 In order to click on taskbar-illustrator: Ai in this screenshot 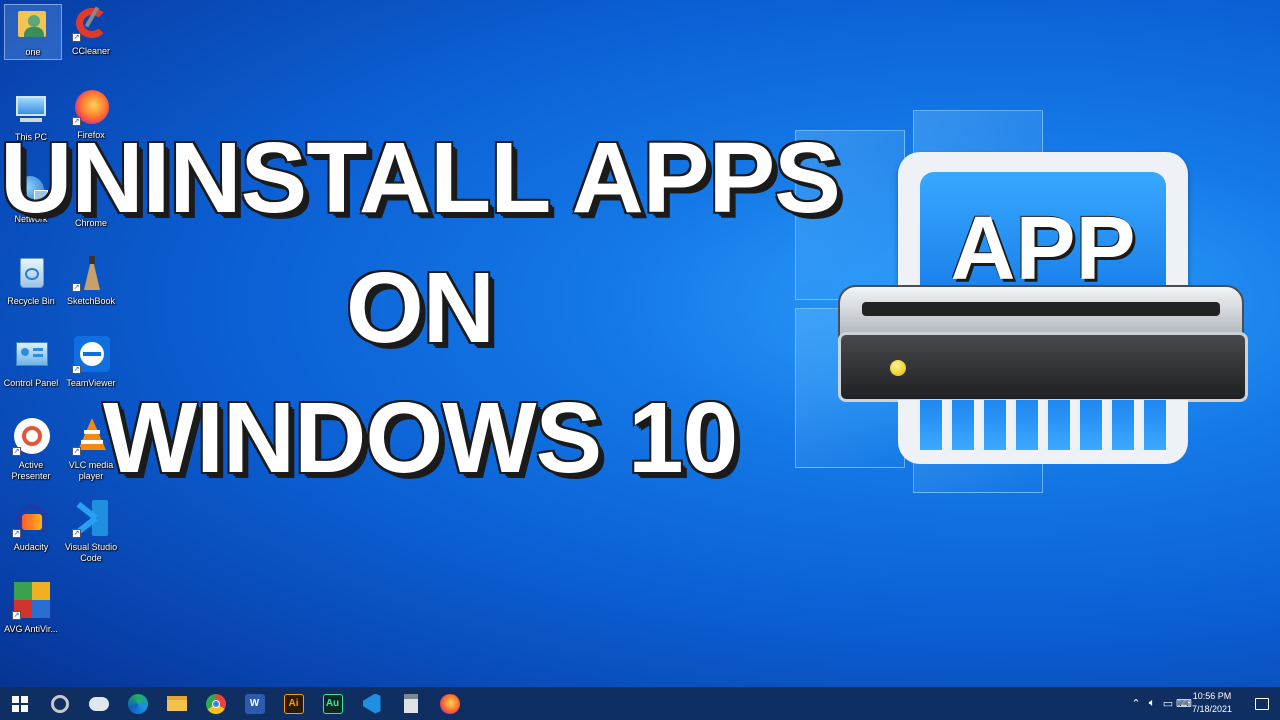, I will do `click(293, 703)`.